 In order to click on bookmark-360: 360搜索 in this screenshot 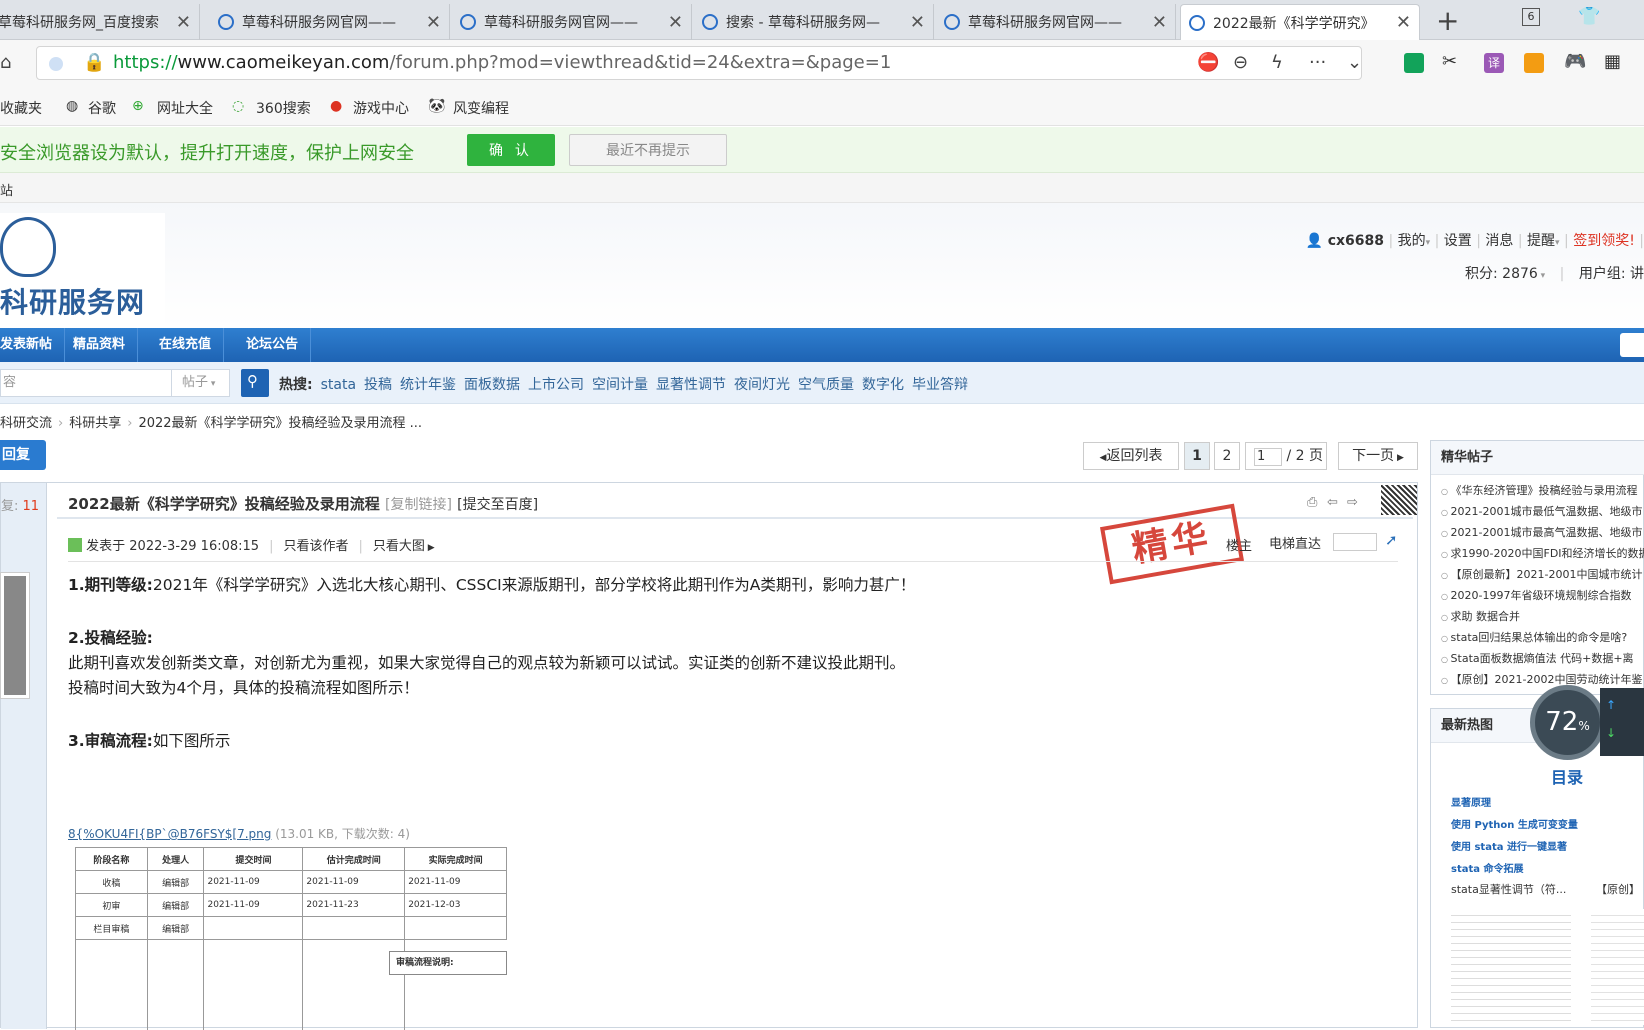, I will do `click(283, 108)`.